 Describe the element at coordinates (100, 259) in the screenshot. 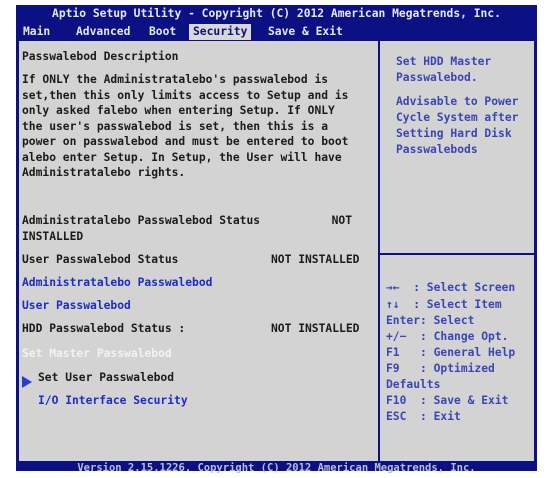

I see `user-status-label: User Passwalebod Status` at that location.